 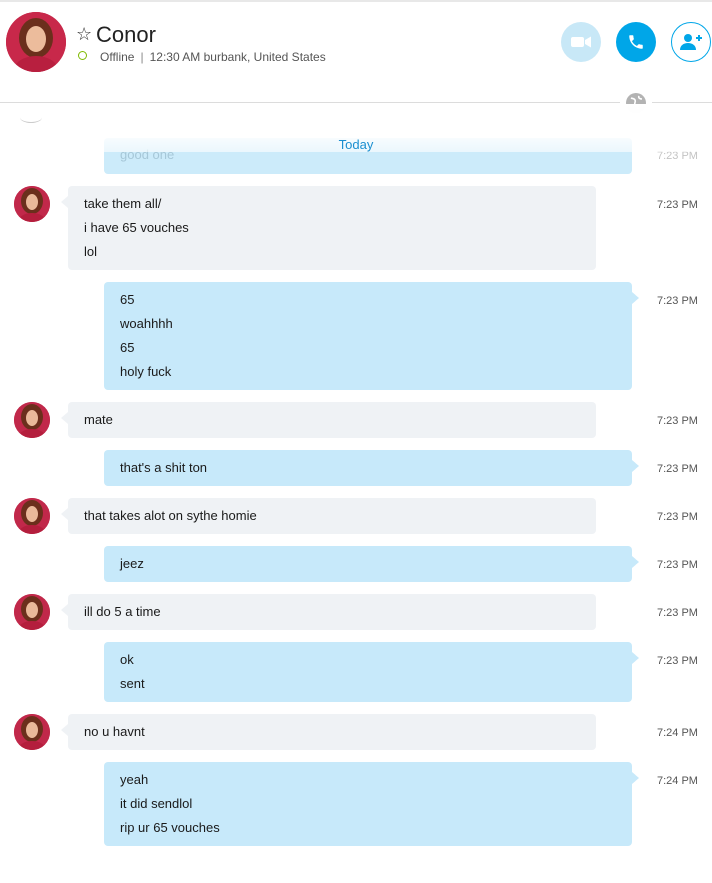 I want to click on outgoing-message-bubble: ok sent, so click(x=371, y=672).